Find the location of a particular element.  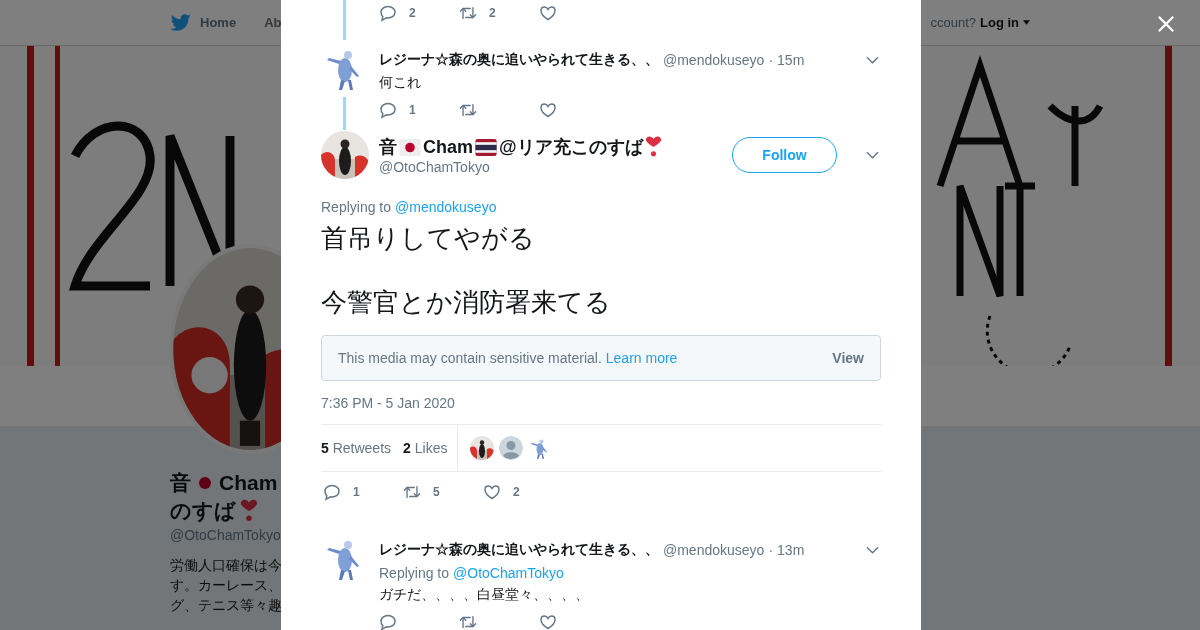

account-prompt: ccount? is located at coordinates (953, 22).